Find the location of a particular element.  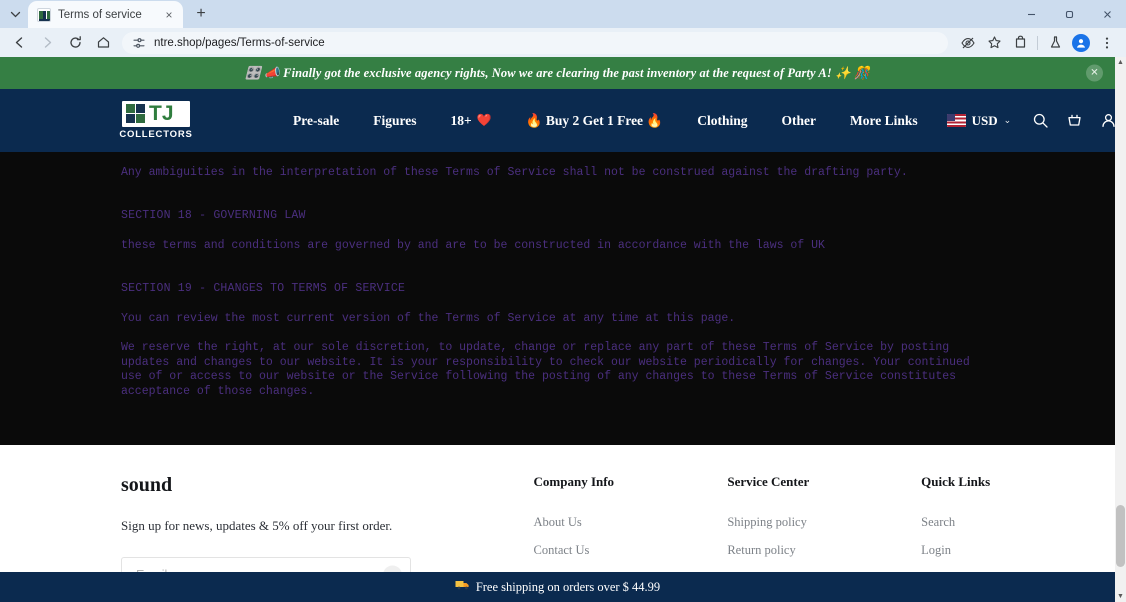

window-close-button is located at coordinates (1107, 14).